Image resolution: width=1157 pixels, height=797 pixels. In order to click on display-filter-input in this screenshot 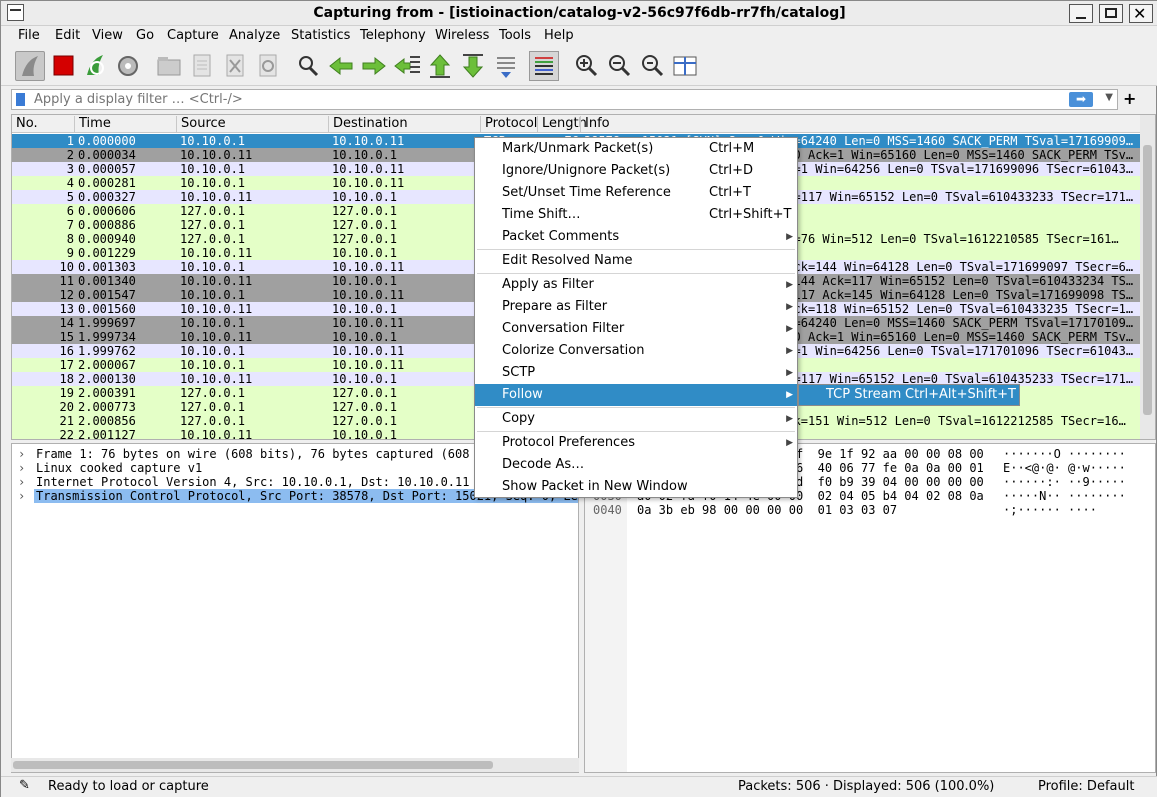, I will do `click(554, 99)`.